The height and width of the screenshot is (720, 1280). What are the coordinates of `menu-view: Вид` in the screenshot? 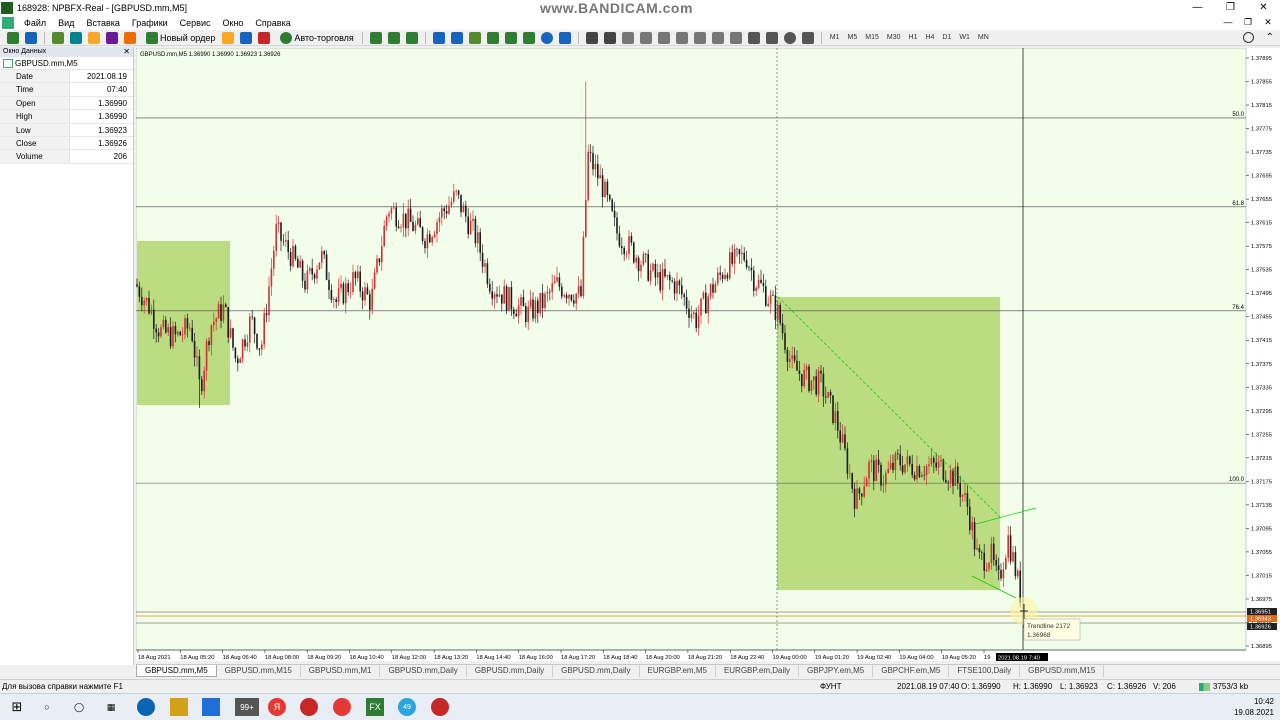 It's located at (66, 23).